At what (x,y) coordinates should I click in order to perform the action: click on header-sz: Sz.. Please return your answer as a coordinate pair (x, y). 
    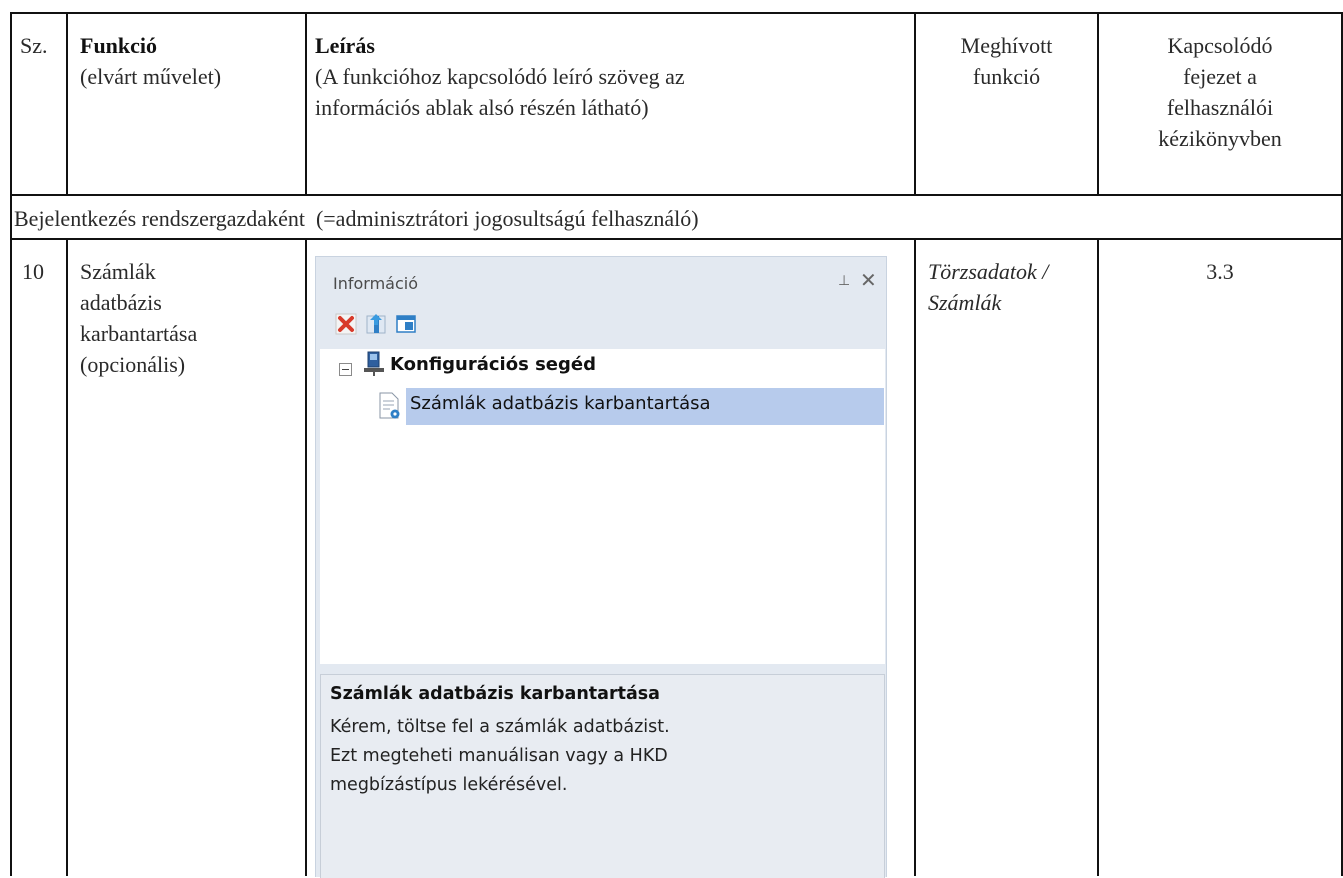
    Looking at the image, I should click on (34, 45).